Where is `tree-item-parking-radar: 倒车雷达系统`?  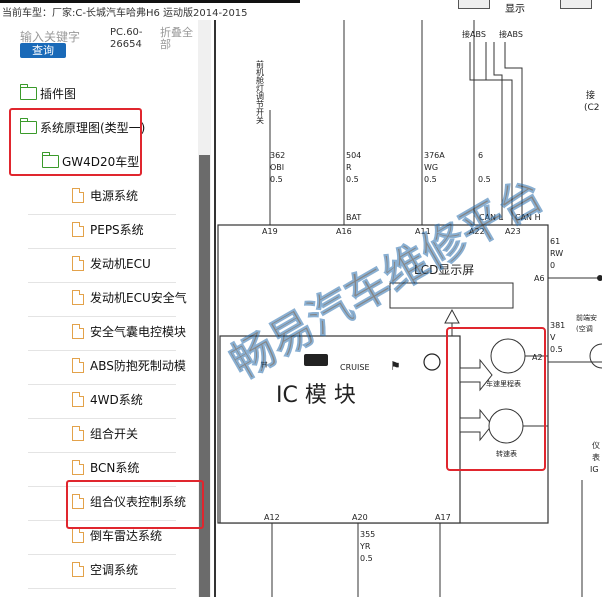
tree-item-parking-radar: 倒车雷达系统 is located at coordinates (117, 535).